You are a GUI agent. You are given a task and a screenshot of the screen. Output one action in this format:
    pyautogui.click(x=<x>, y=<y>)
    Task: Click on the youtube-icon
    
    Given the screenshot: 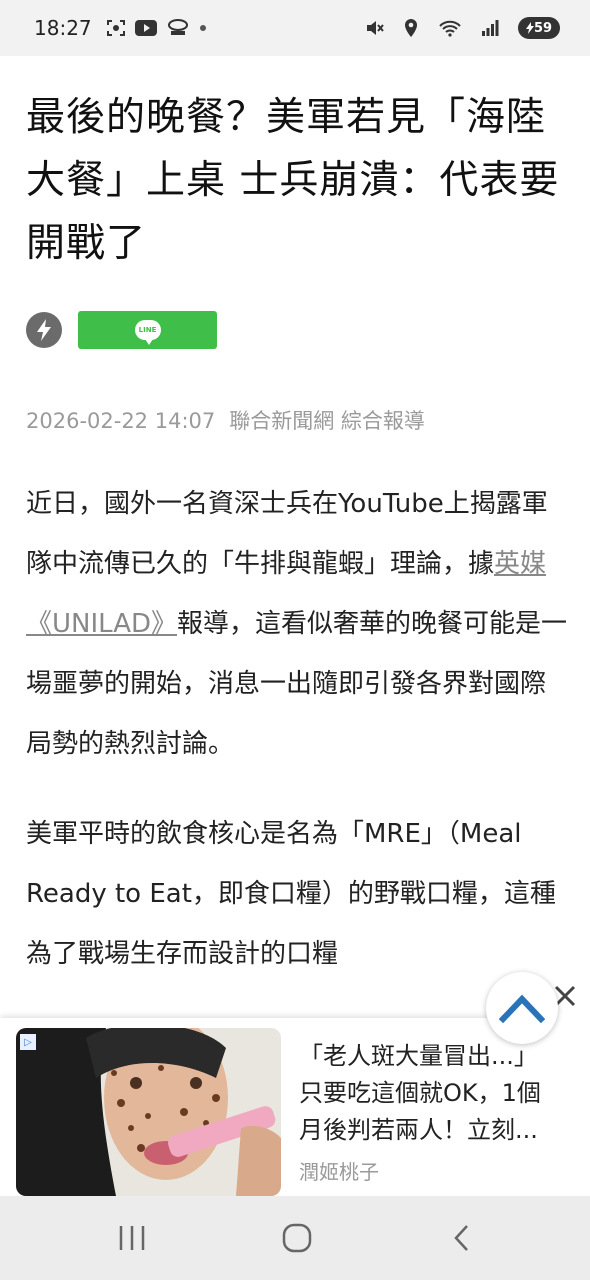 What is the action you would take?
    pyautogui.click(x=145, y=28)
    